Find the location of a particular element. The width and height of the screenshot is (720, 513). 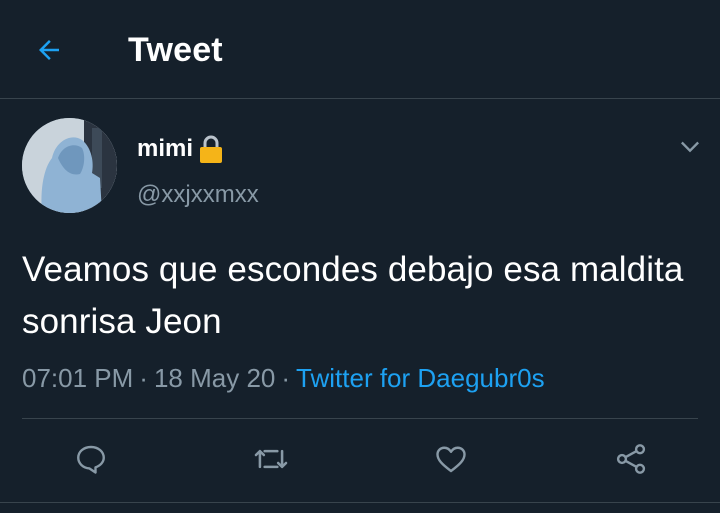

arrow-left-icon is located at coordinates (49, 50).